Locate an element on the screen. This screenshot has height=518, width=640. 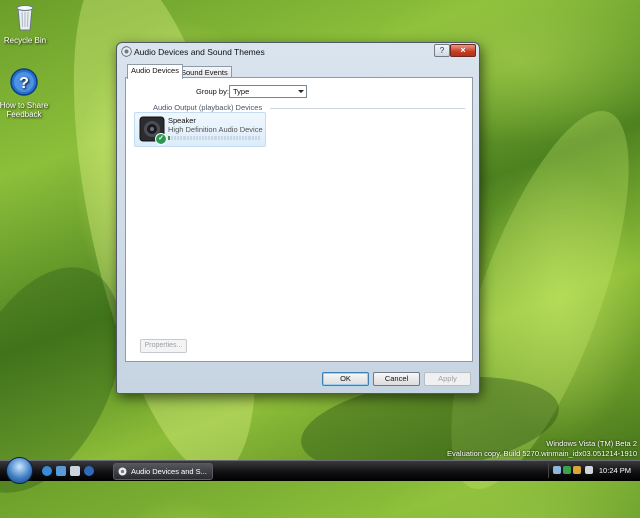
desktop-icon-label: How to Share Feedback is located at coordinates (24, 110).